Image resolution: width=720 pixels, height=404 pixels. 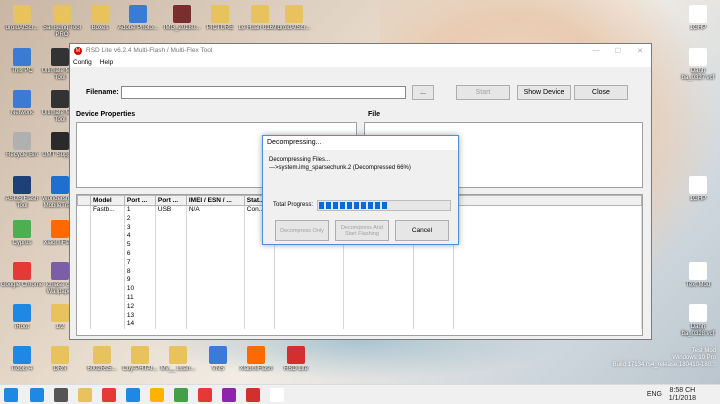 I want to click on show-device-button: Show Device, so click(x=544, y=92).